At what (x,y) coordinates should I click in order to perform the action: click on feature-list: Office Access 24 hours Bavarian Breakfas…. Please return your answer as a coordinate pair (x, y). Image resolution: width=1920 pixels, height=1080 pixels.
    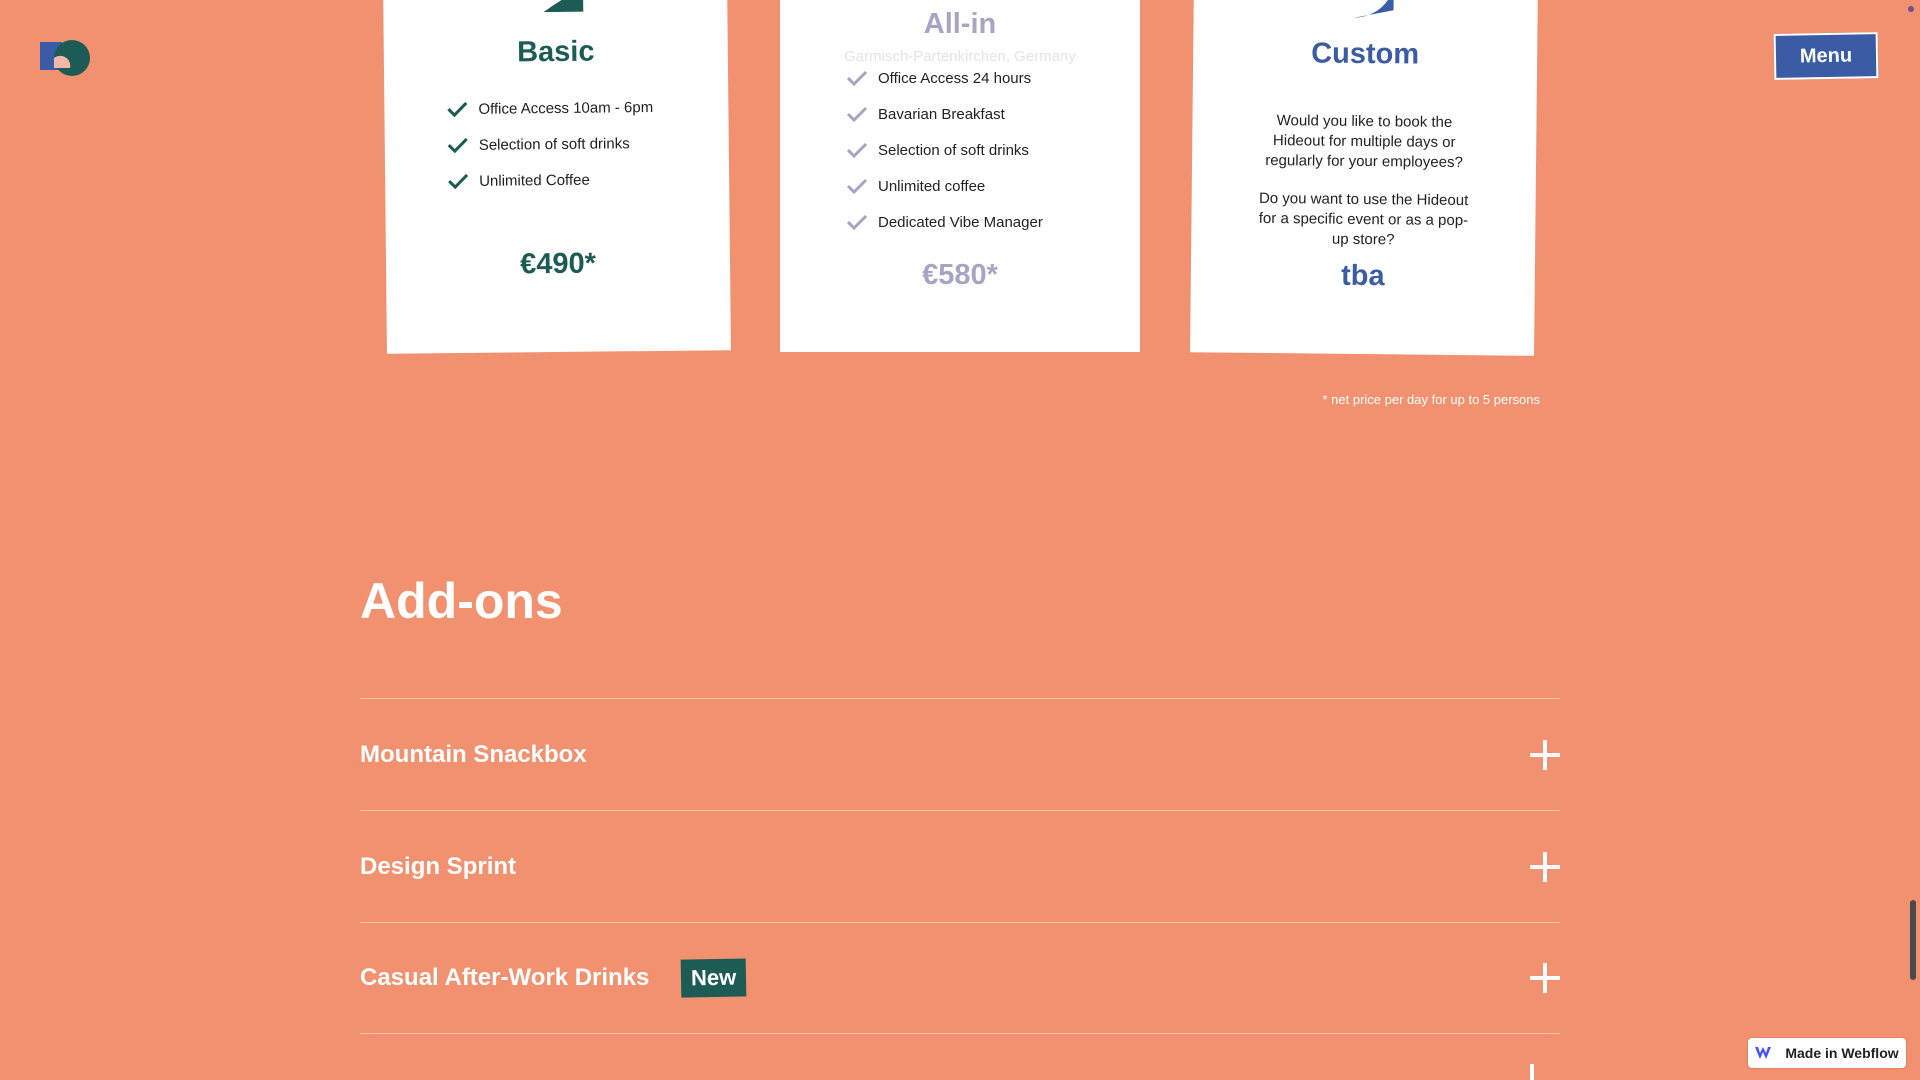
    Looking at the image, I should click on (944, 150).